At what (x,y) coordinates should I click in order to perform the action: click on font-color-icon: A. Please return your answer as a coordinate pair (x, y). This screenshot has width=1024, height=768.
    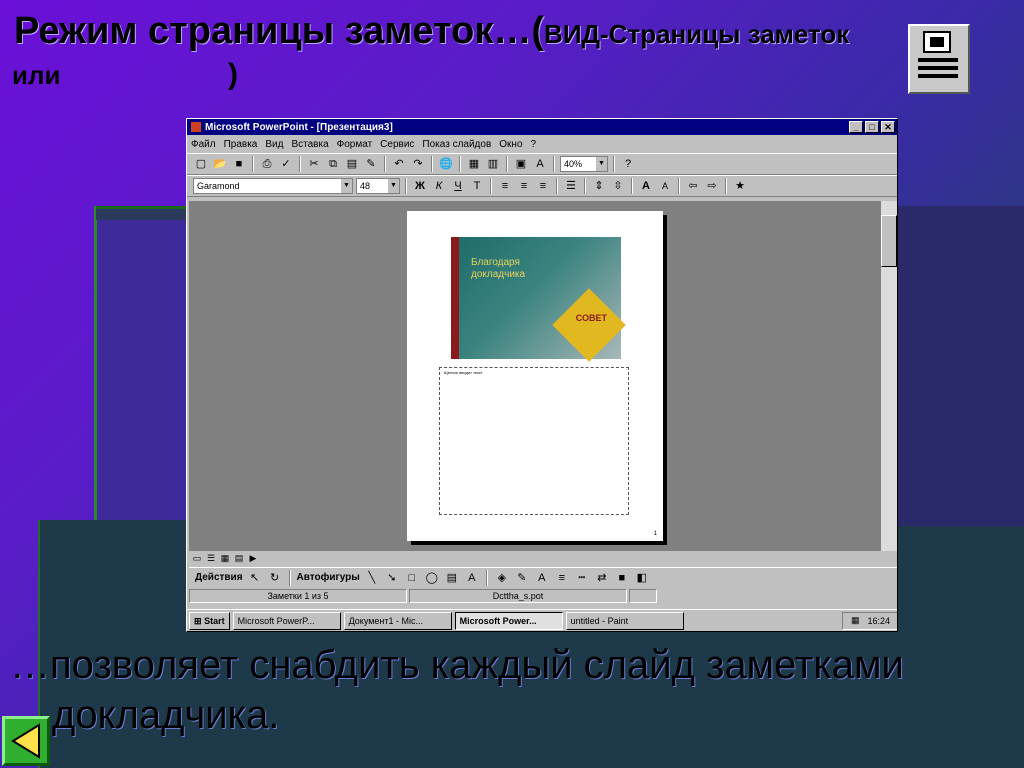
    Looking at the image, I should click on (541, 577).